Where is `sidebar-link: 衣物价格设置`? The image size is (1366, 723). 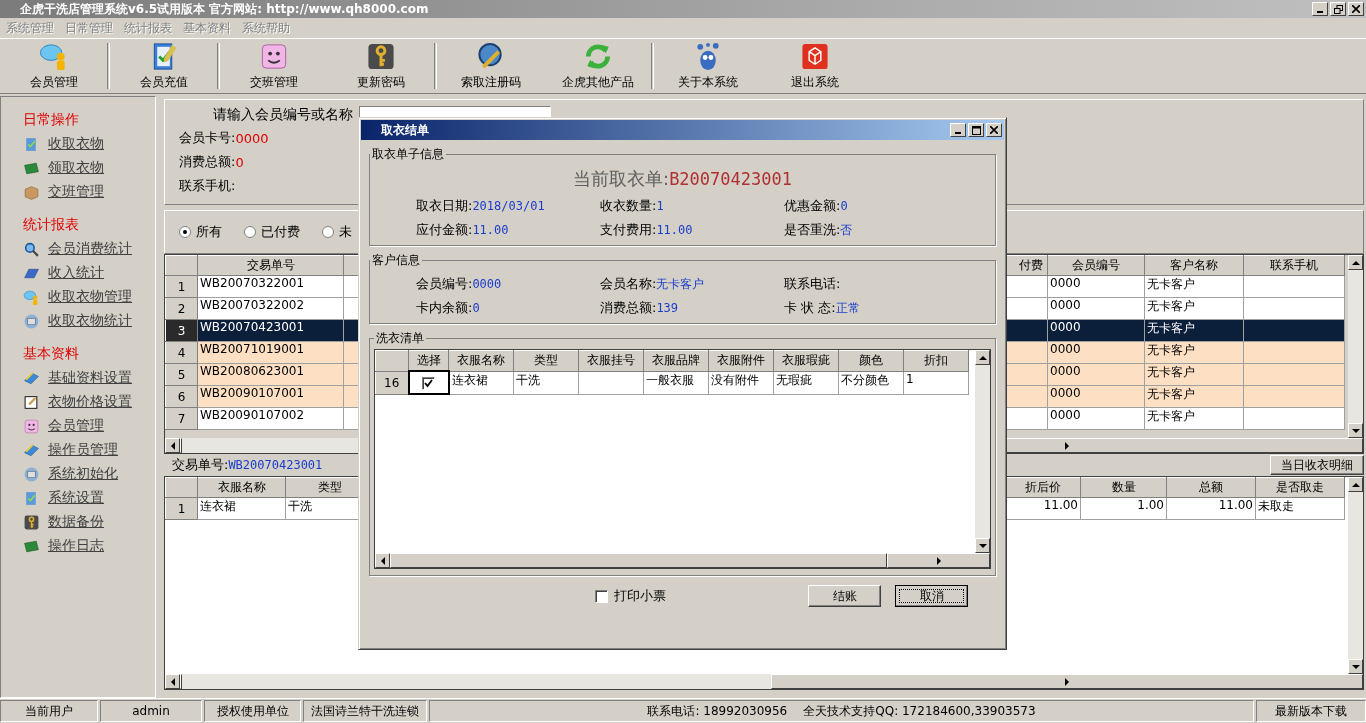
sidebar-link: 衣物价格设置 is located at coordinates (90, 402).